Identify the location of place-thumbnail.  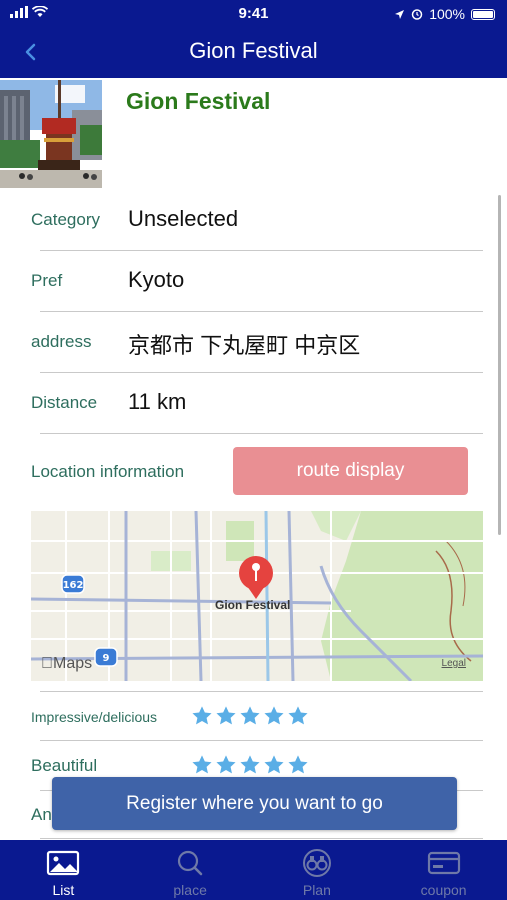
(51, 134).